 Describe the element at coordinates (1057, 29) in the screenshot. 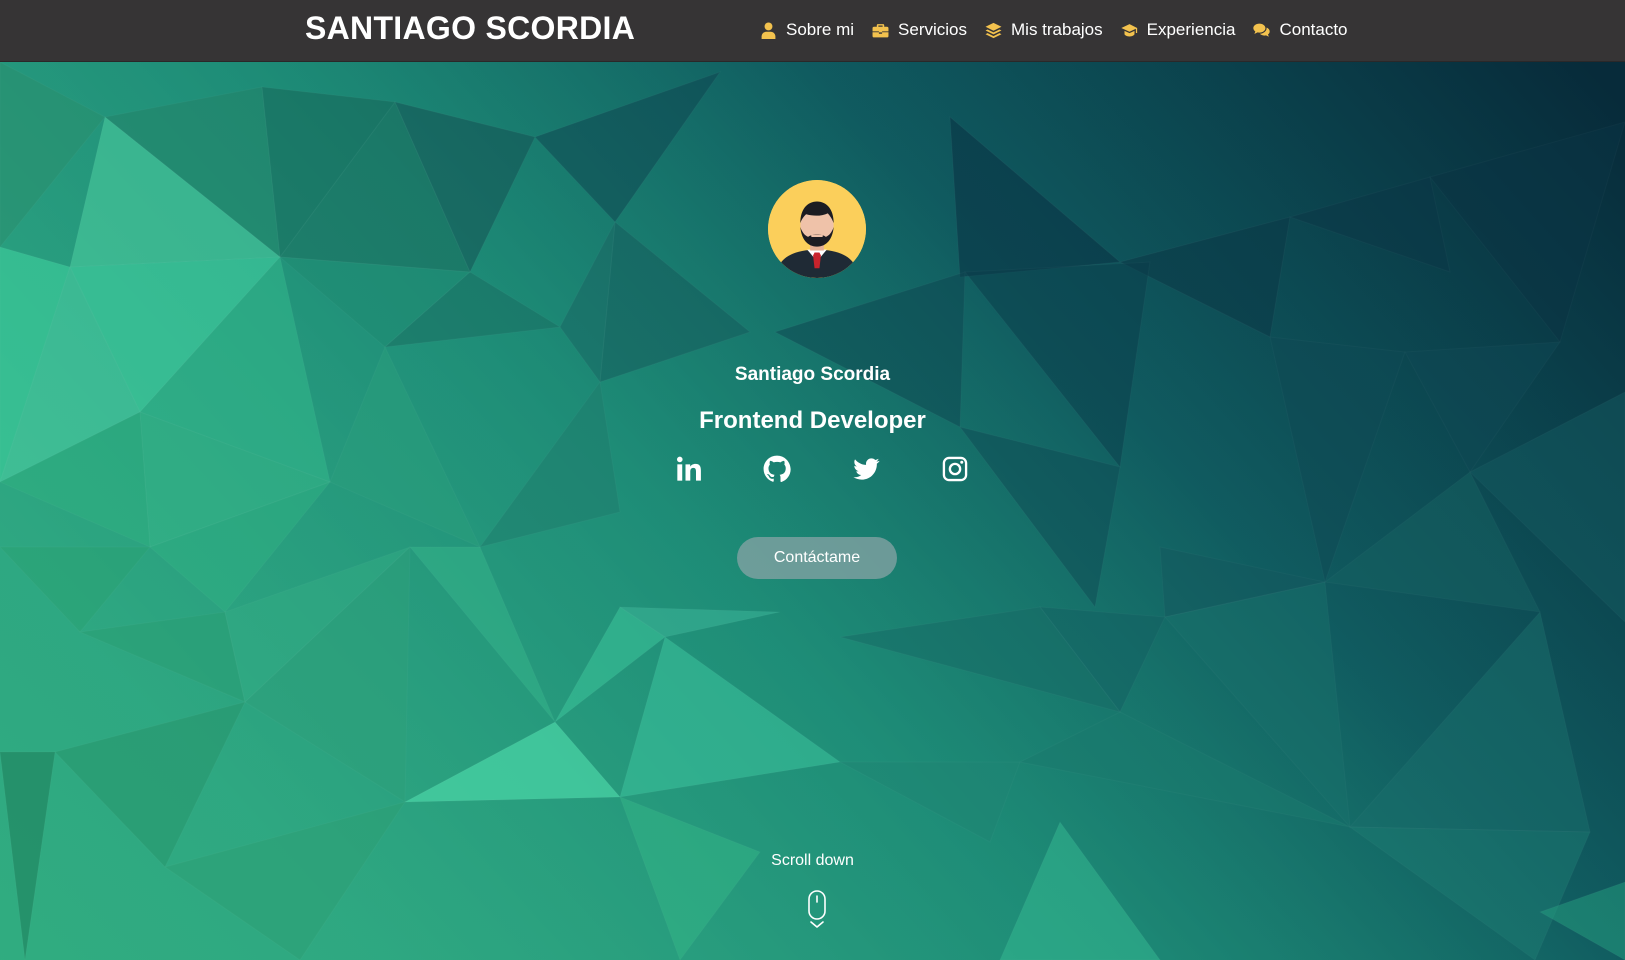

I see `nav-item-label: Mis trabajos` at that location.